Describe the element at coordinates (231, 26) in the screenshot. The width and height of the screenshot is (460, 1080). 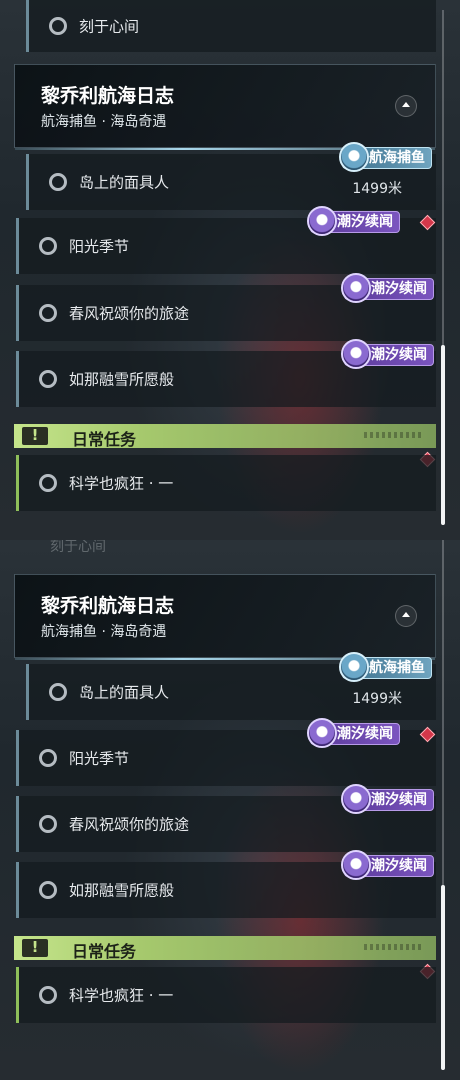
I see `quest-row-above: 刻于心间` at that location.